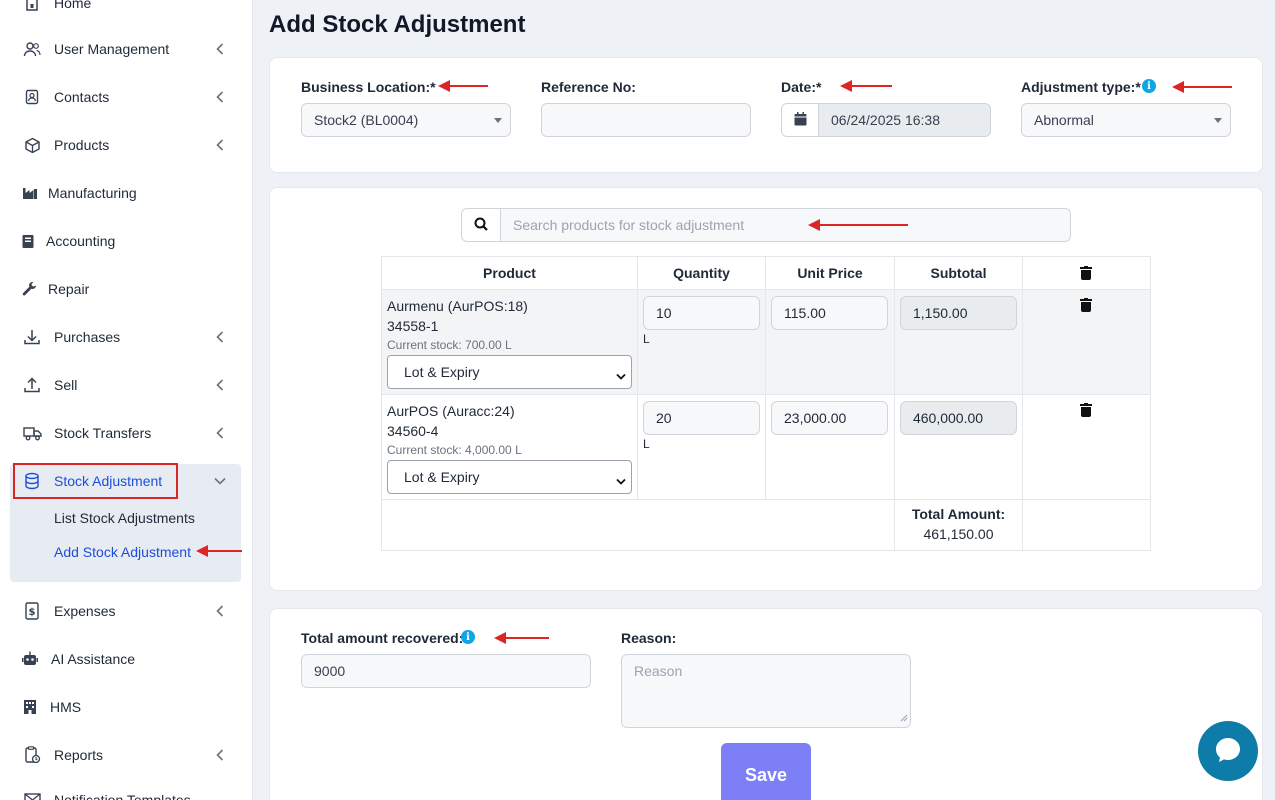 Image resolution: width=1275 pixels, height=800 pixels. Describe the element at coordinates (32, 795) in the screenshot. I see `envelope-icon` at that location.